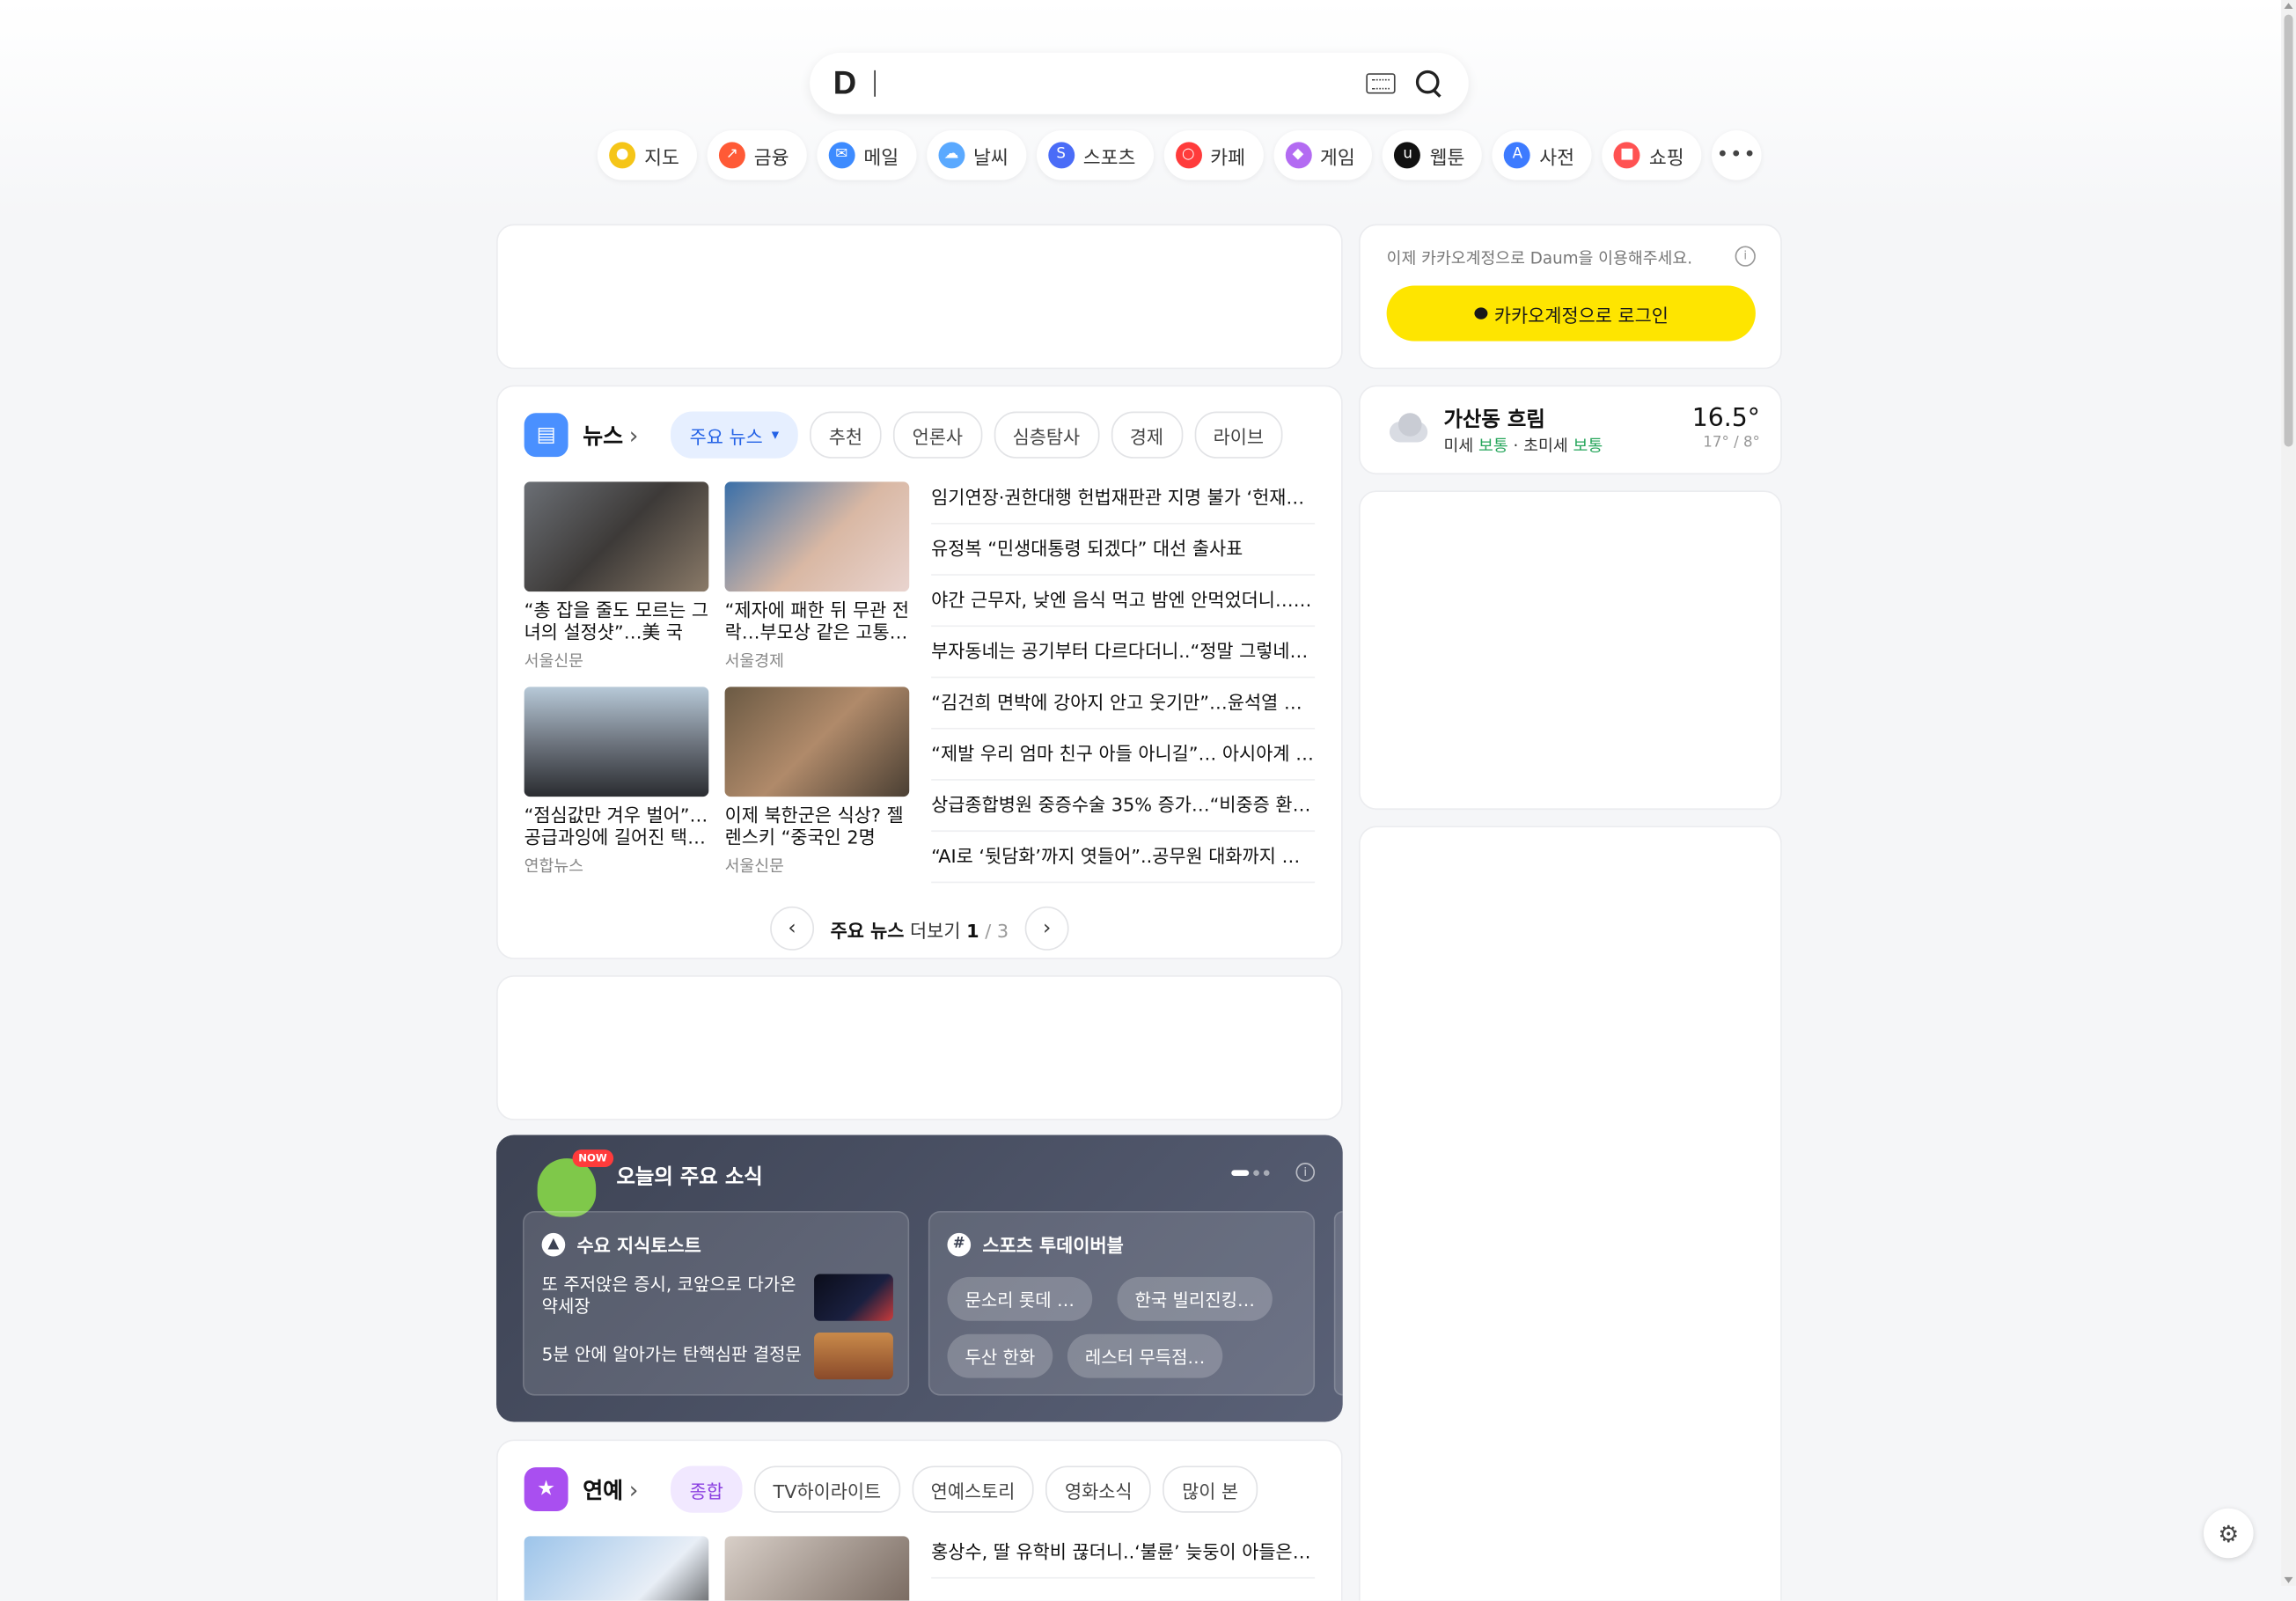 Image resolution: width=2296 pixels, height=1601 pixels. Describe the element at coordinates (621, 1244) in the screenshot. I see `panel-title: ▲ 수요 지식토스트` at that location.